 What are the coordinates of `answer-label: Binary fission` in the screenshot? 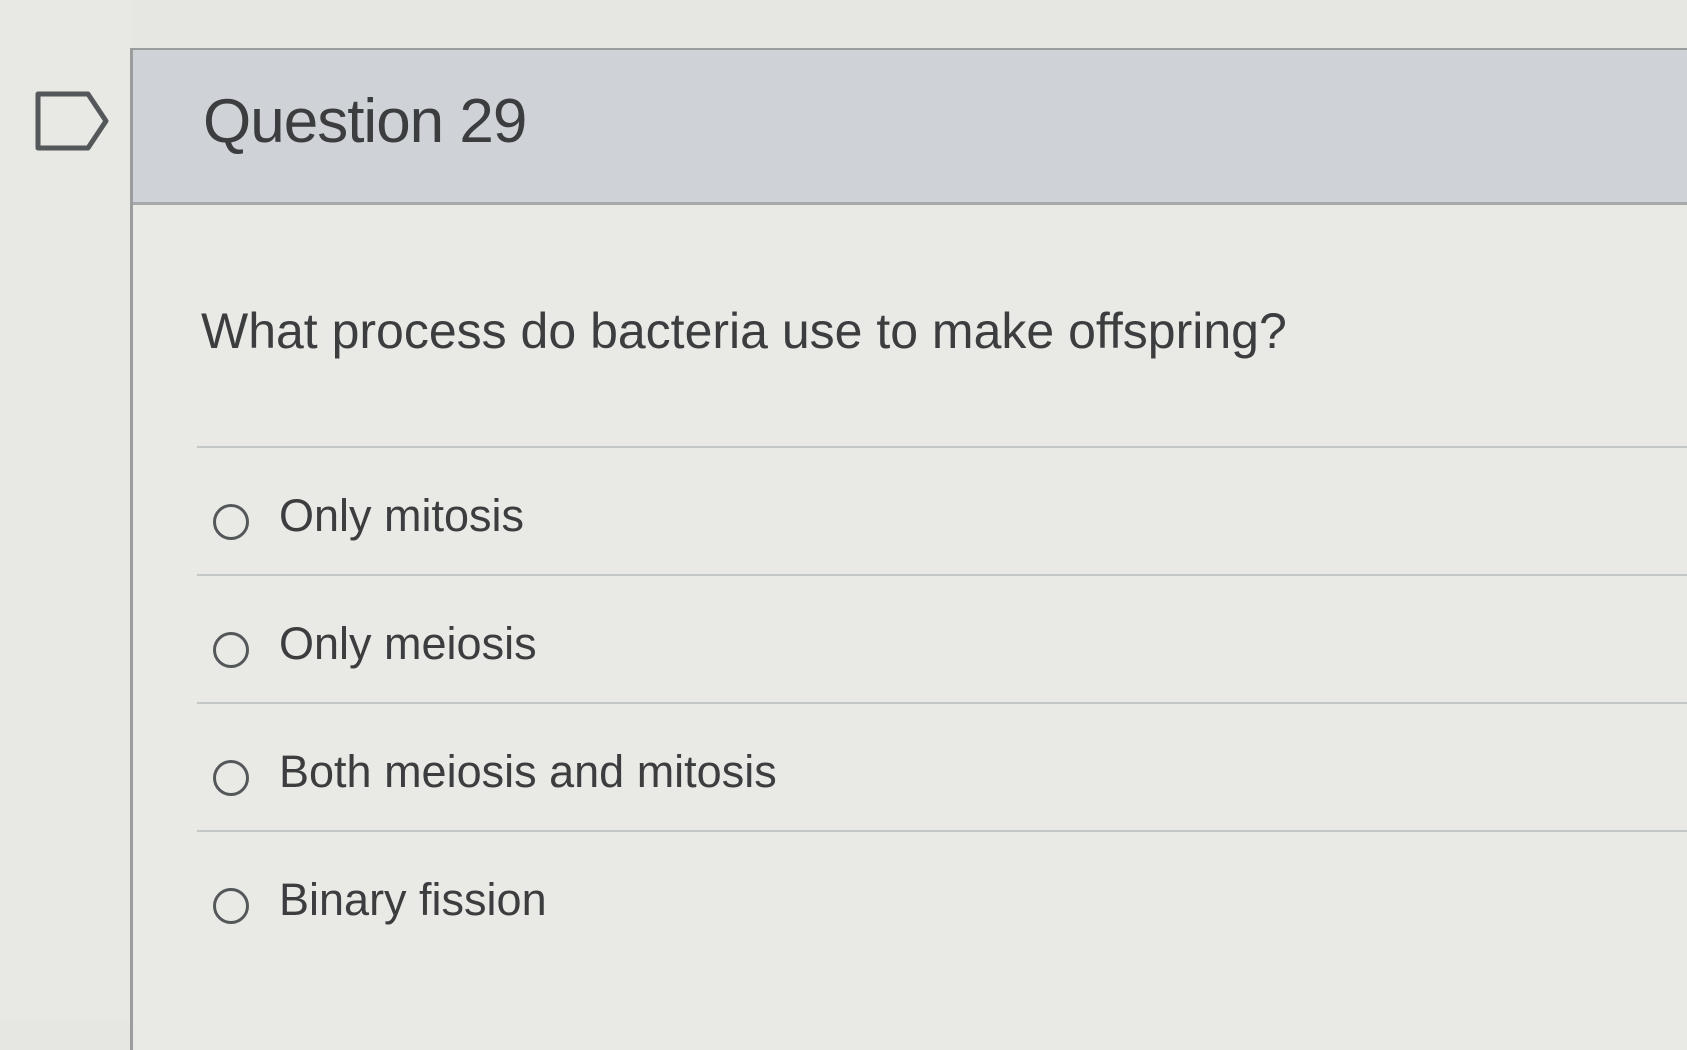 It's located at (413, 900).